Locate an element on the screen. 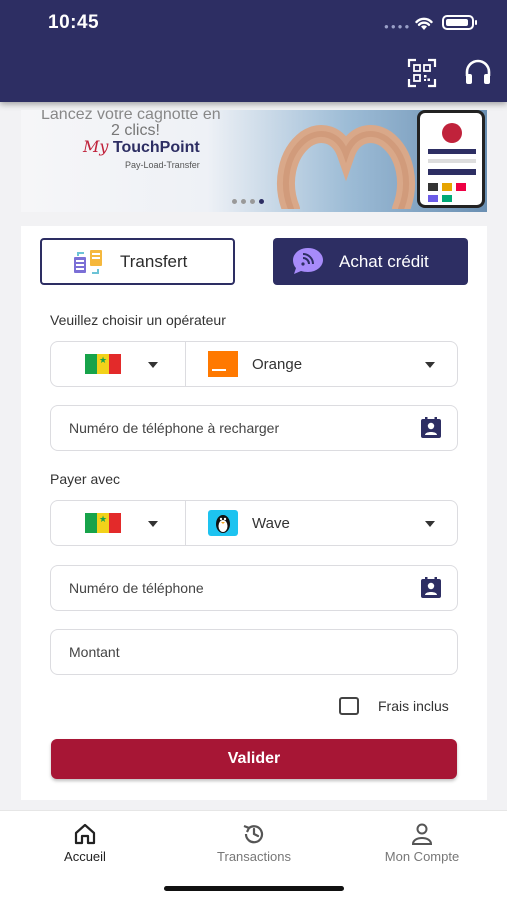  tab-transfert: Transfert is located at coordinates (137, 261).